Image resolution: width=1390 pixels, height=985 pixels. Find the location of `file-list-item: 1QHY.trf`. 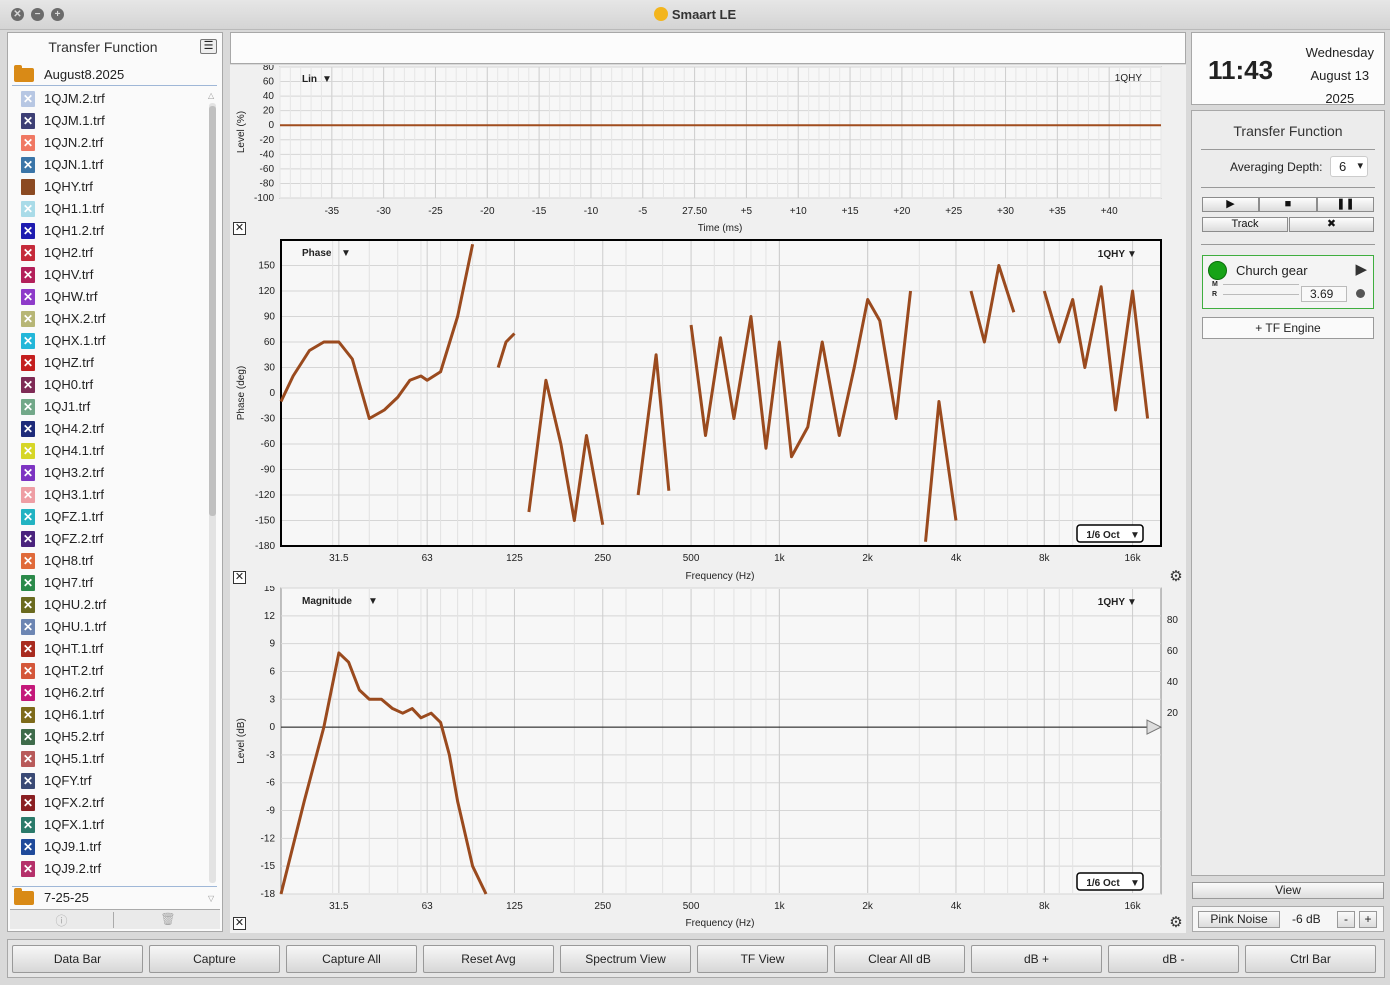

file-list-item: 1QHY.trf is located at coordinates (108, 187).